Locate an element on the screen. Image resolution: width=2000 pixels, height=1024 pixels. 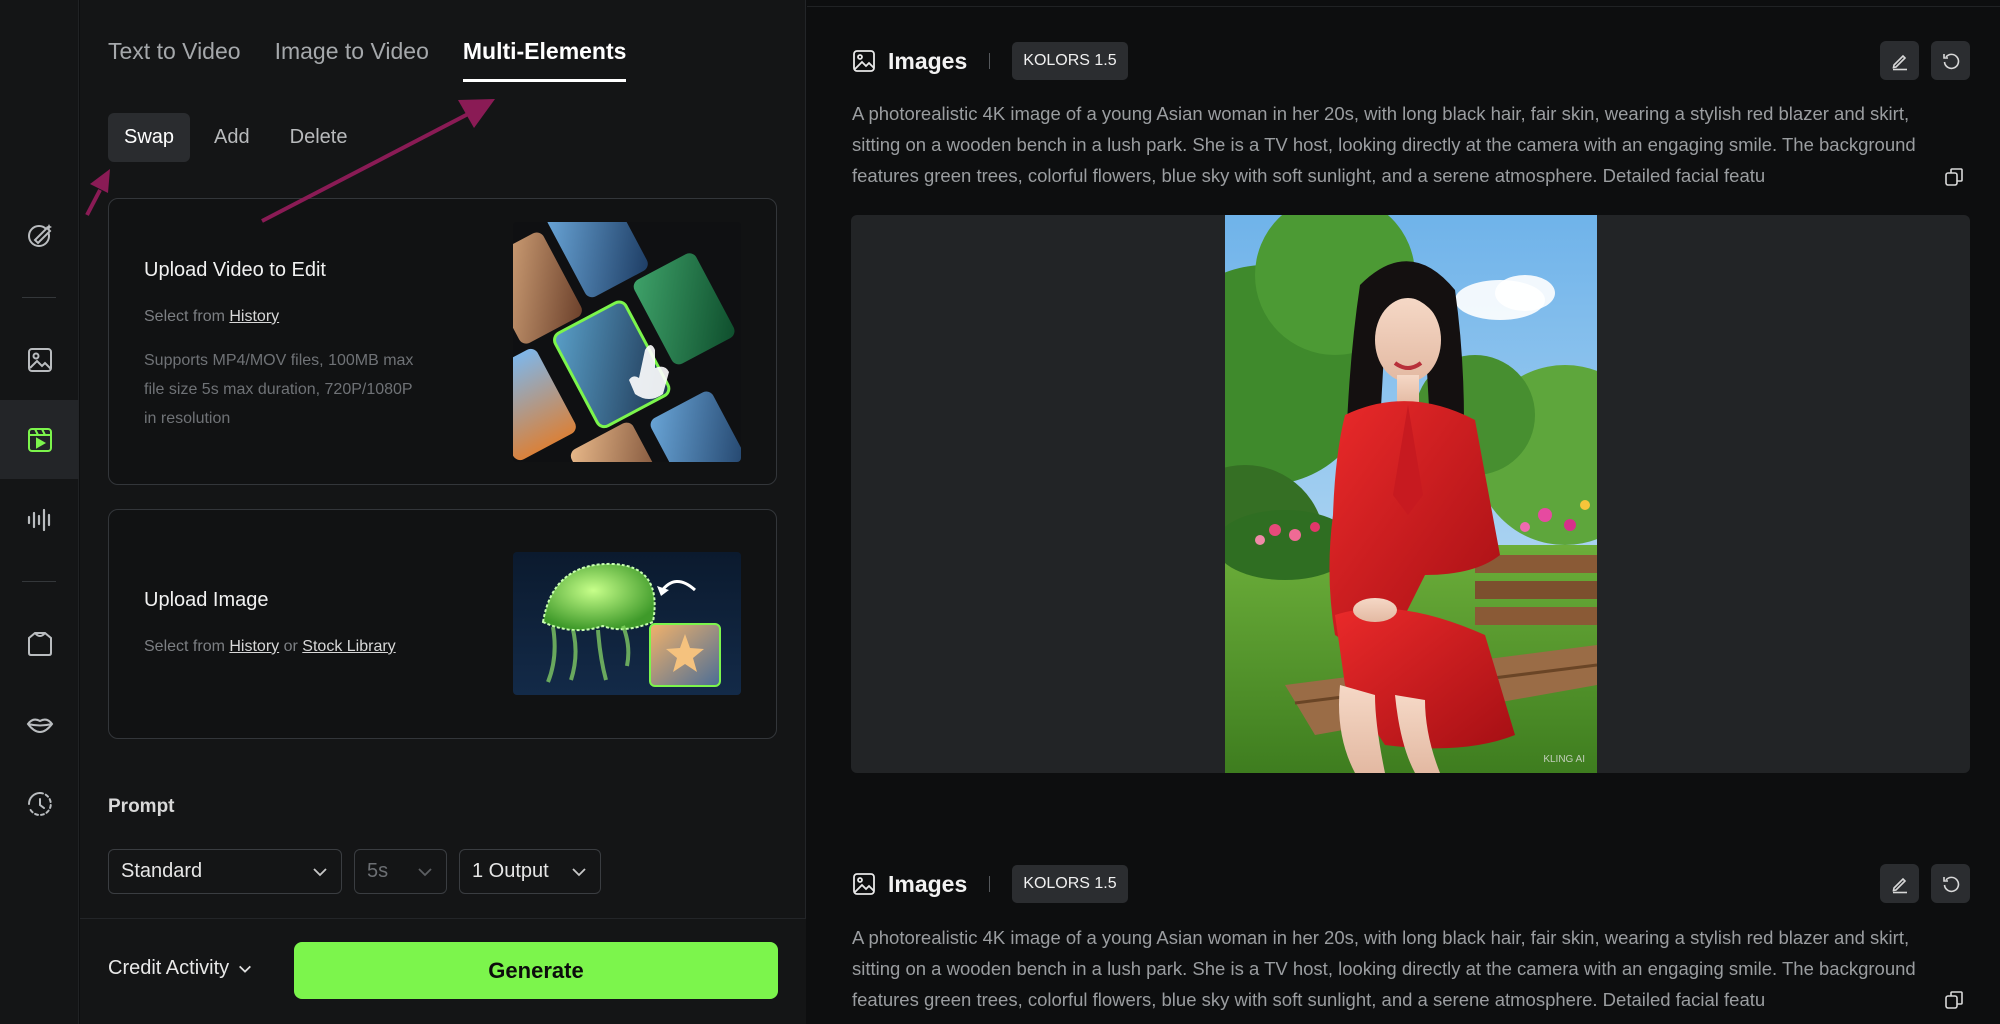
watermark: KLING AI is located at coordinates (1564, 759).